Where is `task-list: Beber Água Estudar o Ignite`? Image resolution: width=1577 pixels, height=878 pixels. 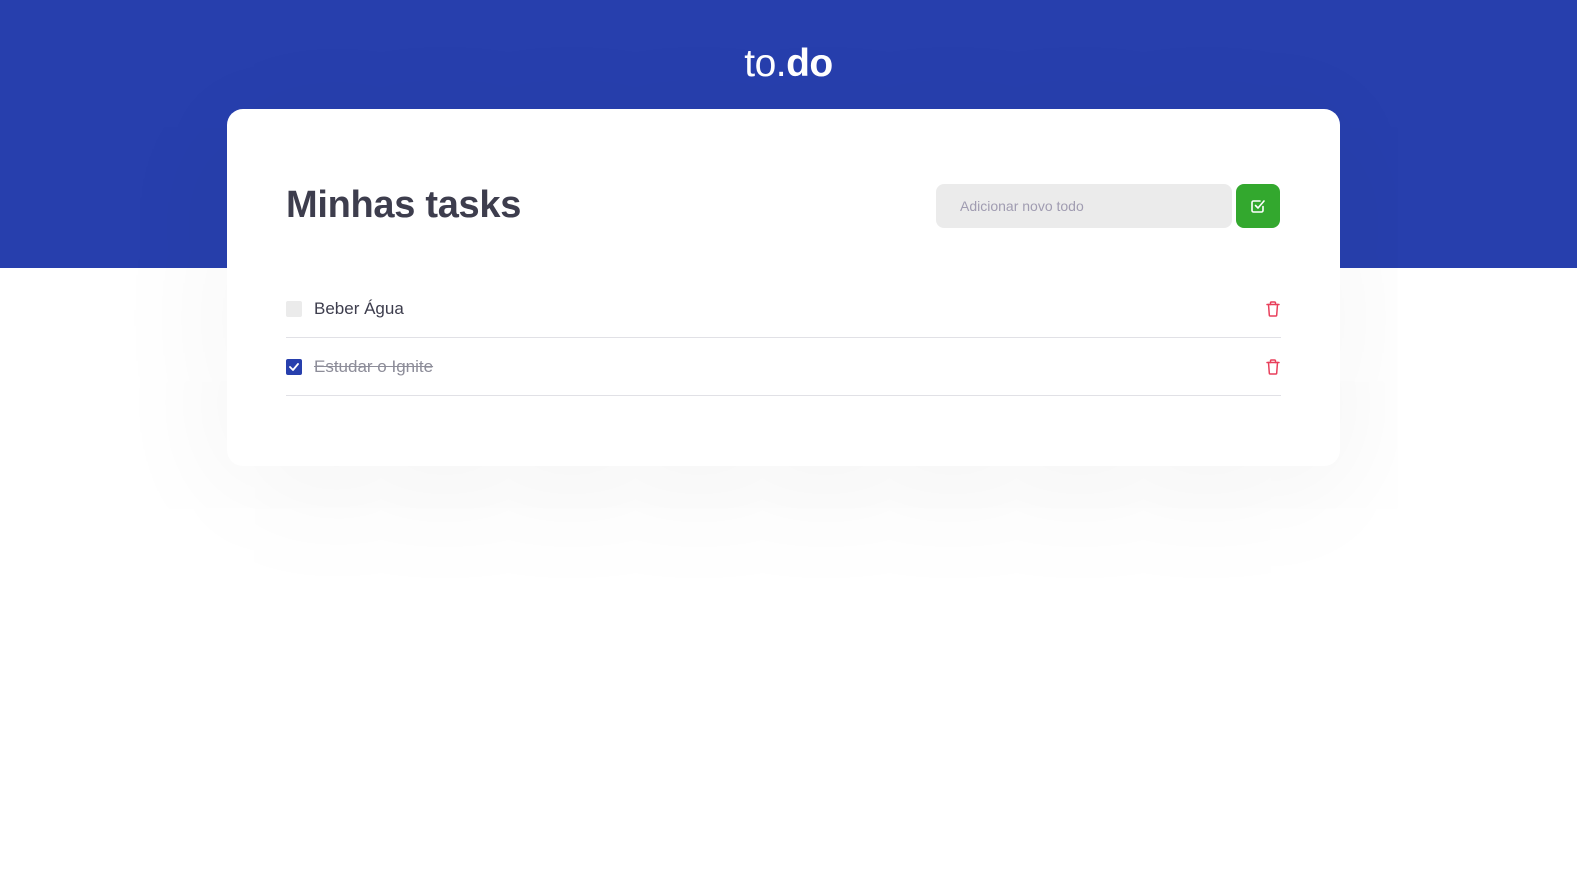 task-list: Beber Água Estudar o Ignite is located at coordinates (783, 338).